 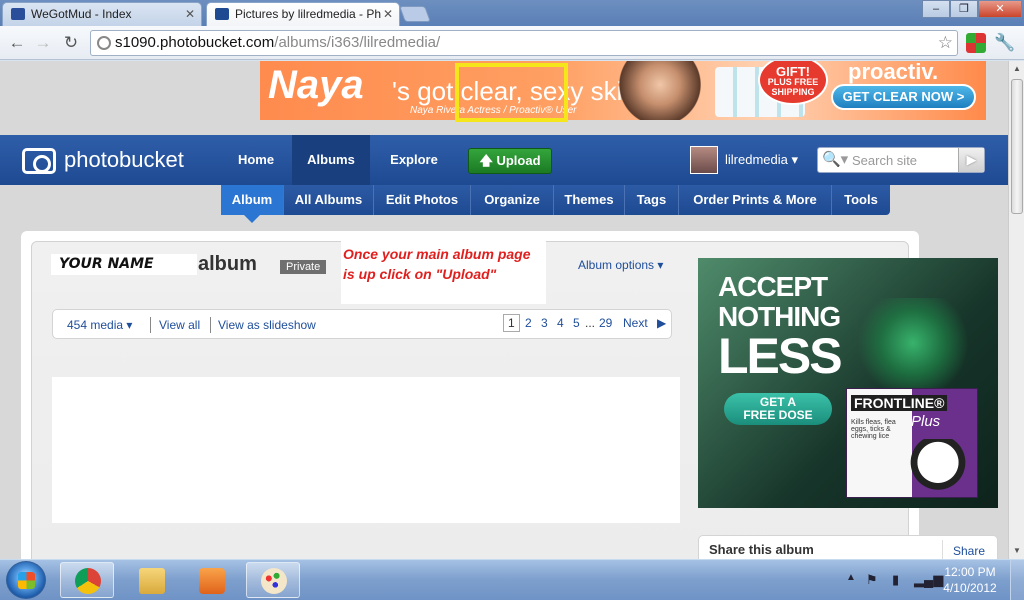 I want to click on privacy-badge: Private, so click(x=303, y=267).